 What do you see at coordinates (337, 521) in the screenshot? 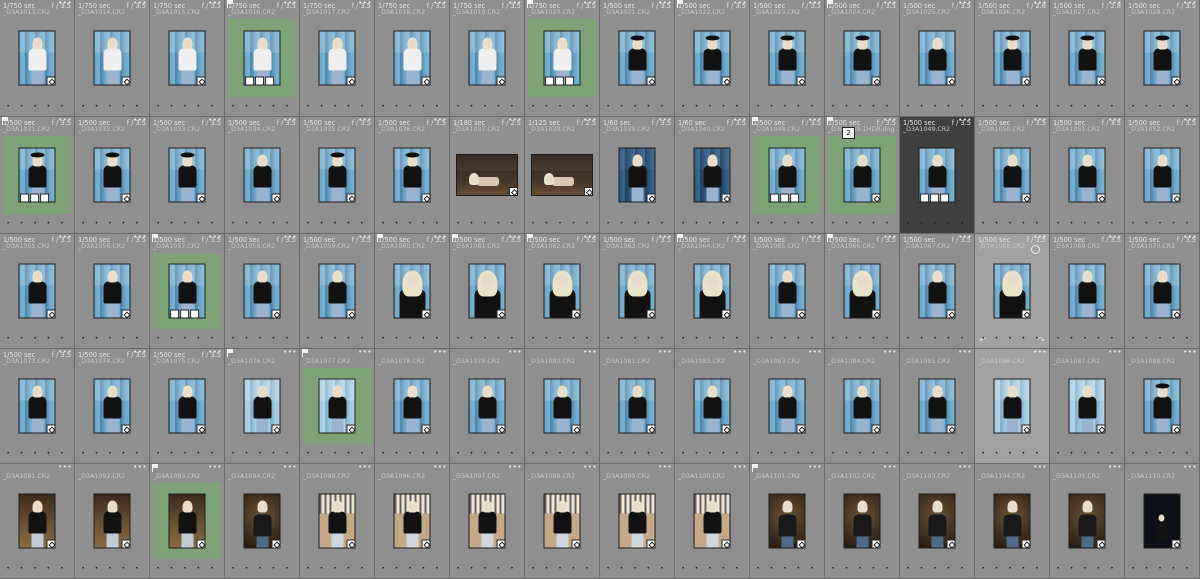
I see `grid-cell: ••• _D3A1095.CR2 • • • • •` at bounding box center [337, 521].